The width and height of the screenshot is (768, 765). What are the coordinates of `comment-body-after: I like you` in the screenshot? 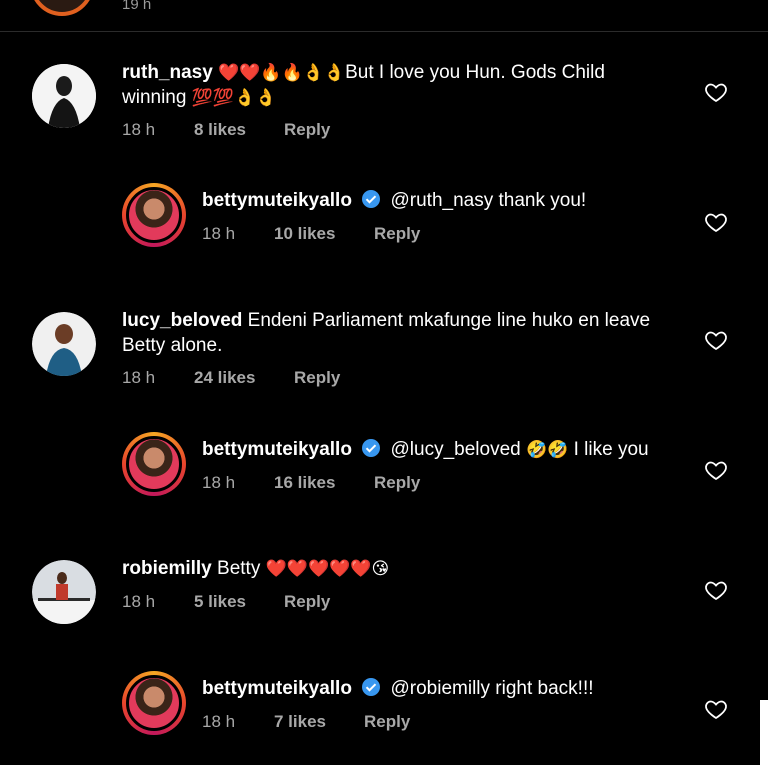 It's located at (611, 449).